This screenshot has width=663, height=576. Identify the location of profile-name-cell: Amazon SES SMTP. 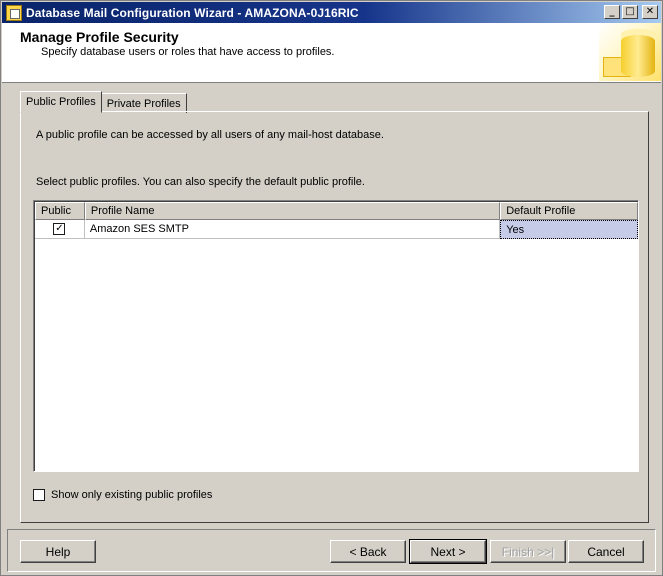
(292, 229).